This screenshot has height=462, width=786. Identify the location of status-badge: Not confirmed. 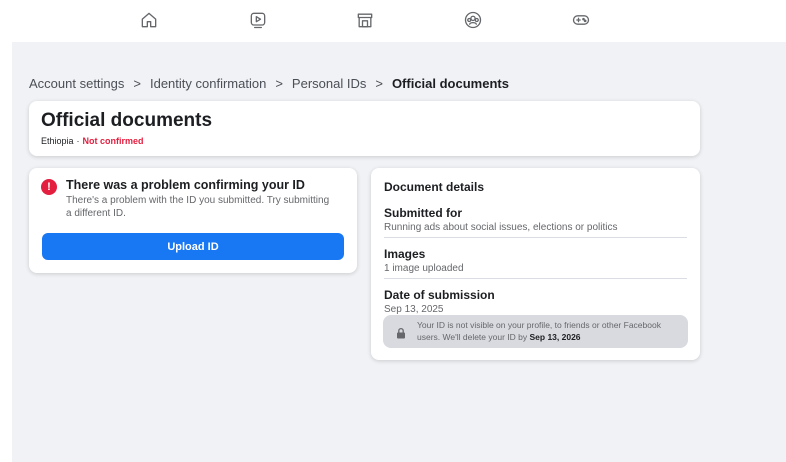
(113, 141).